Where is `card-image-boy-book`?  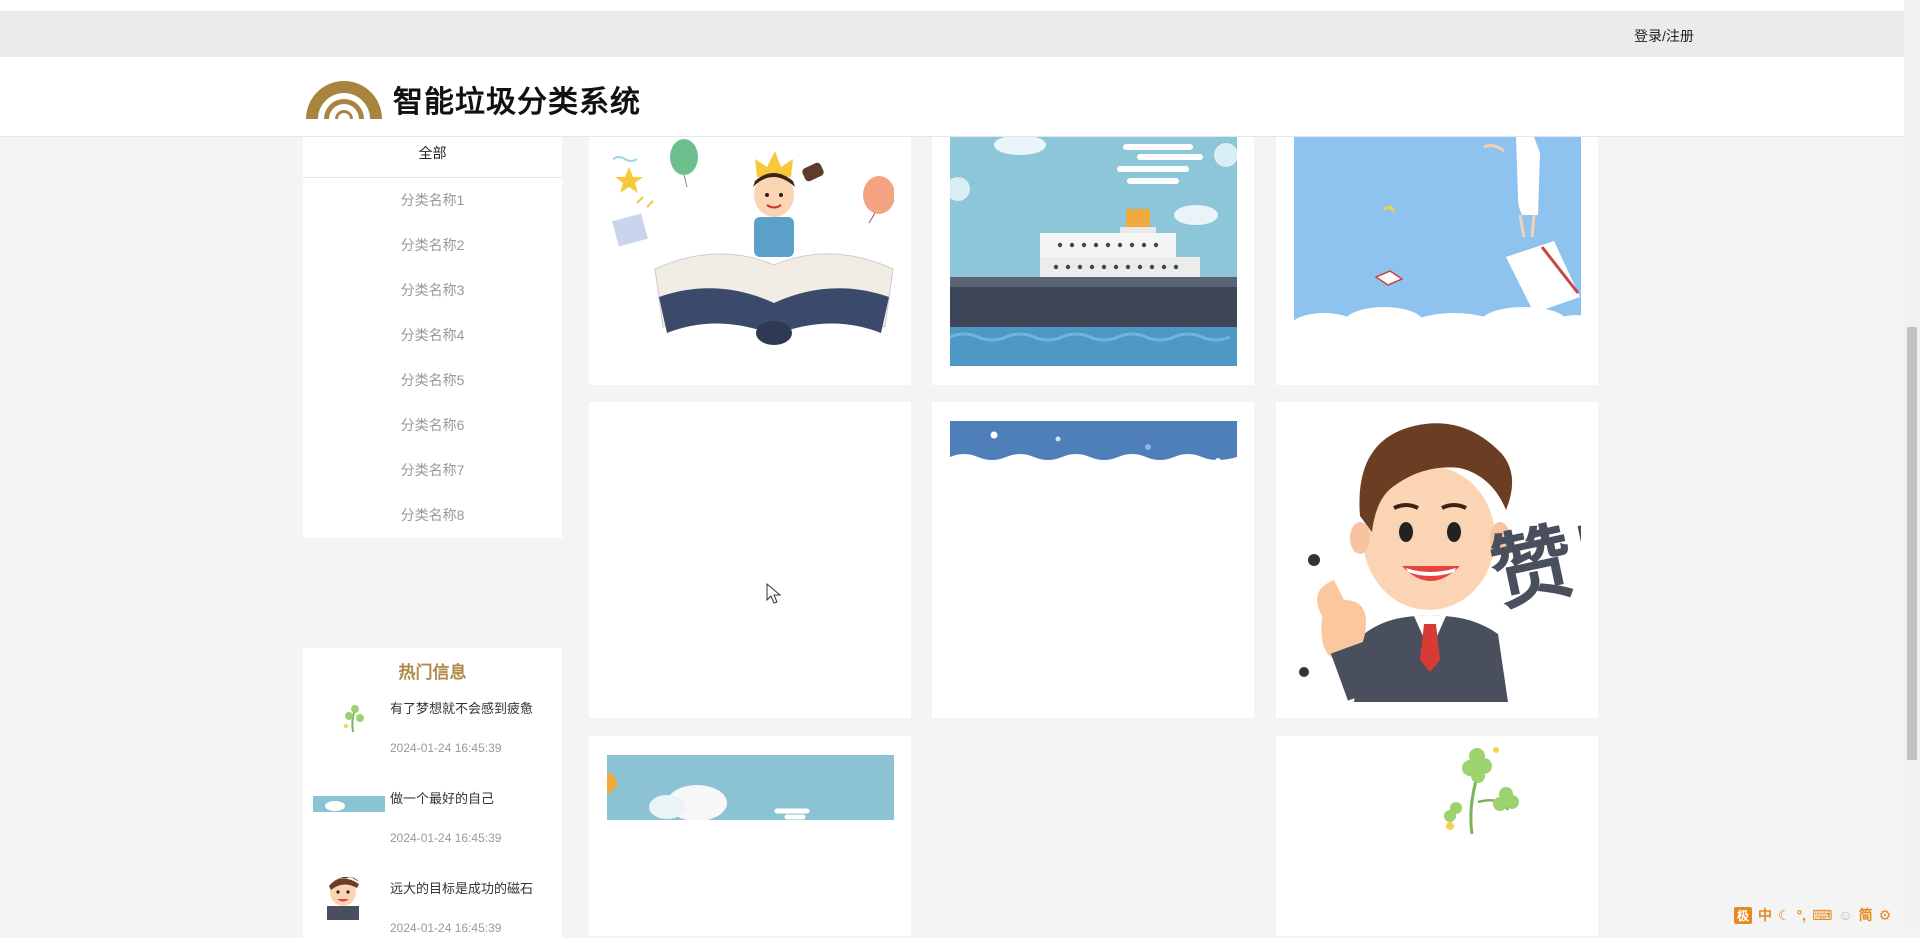 card-image-boy-book is located at coordinates (750, 244).